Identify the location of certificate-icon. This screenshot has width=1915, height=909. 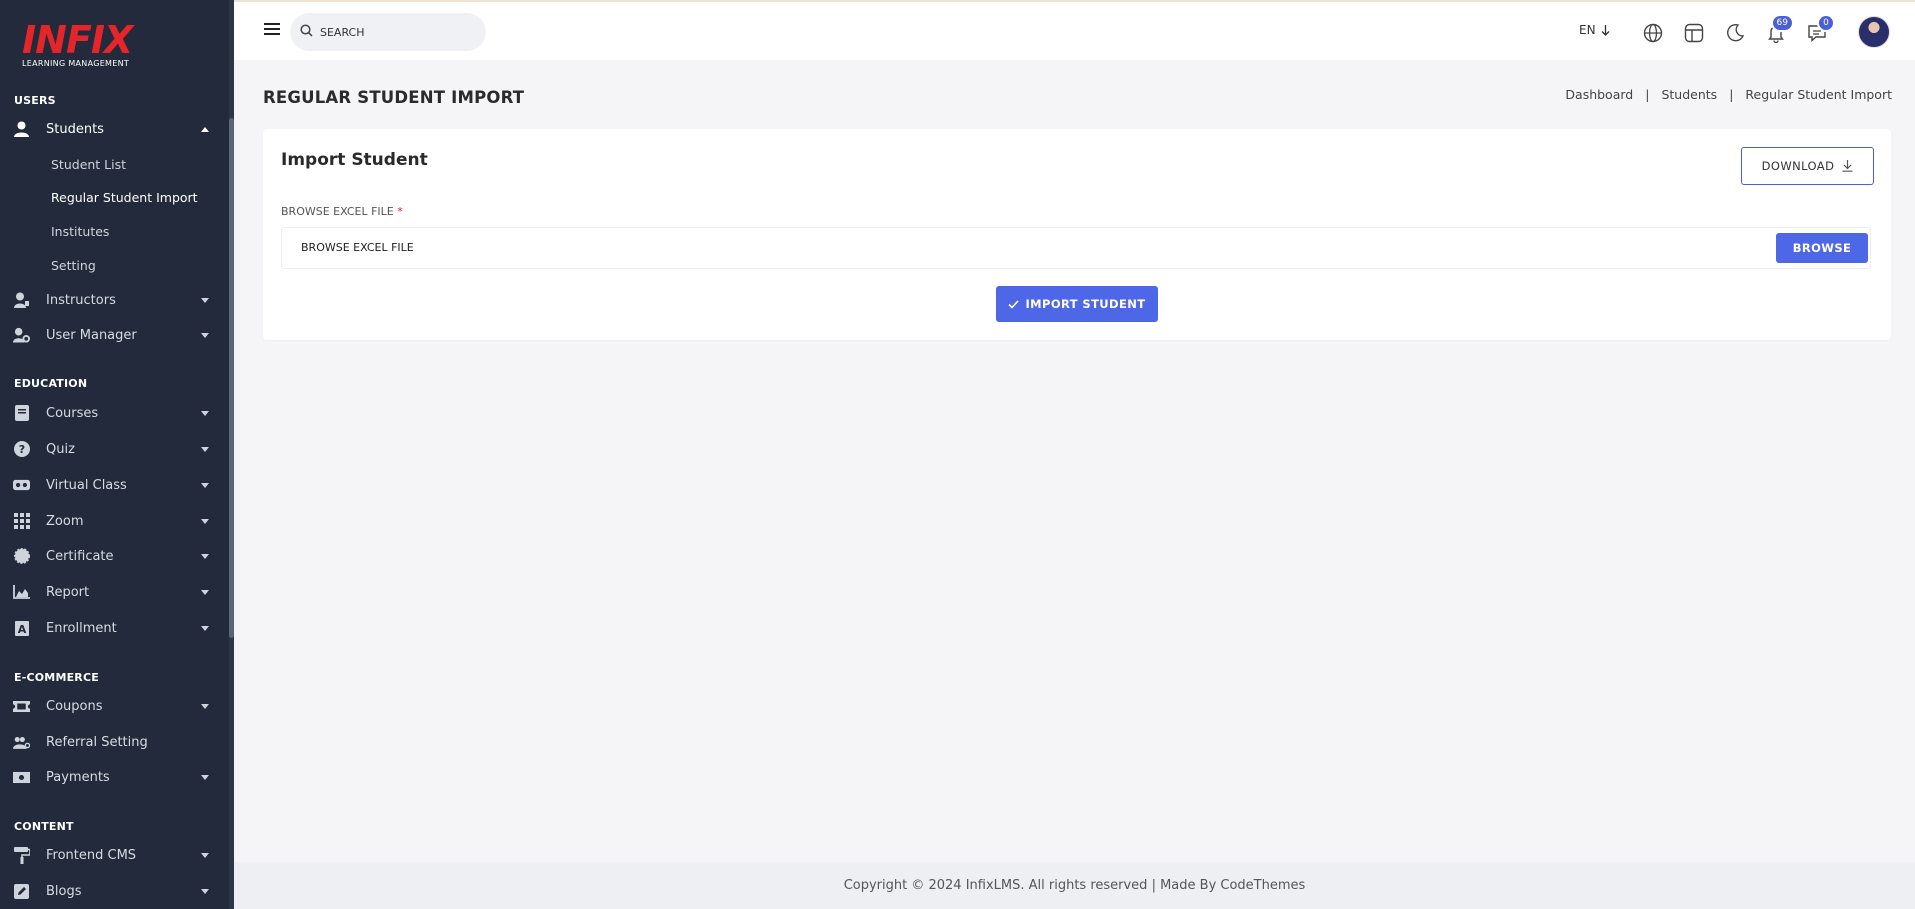
(21, 556).